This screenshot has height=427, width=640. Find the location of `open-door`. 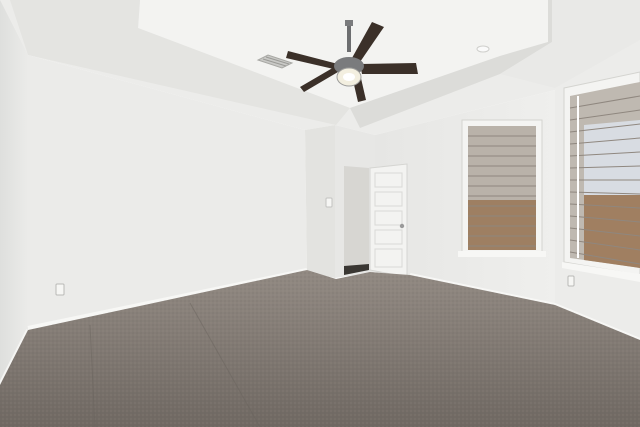

open-door is located at coordinates (388, 220).